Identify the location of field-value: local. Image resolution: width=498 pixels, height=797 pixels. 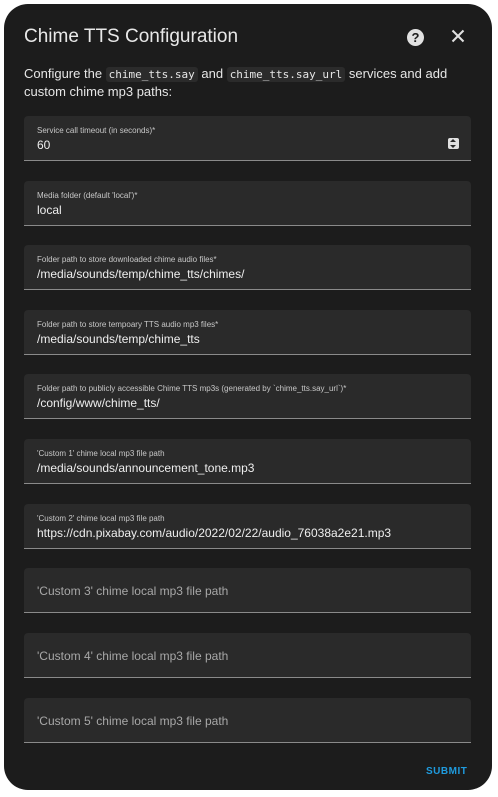
(49, 210).